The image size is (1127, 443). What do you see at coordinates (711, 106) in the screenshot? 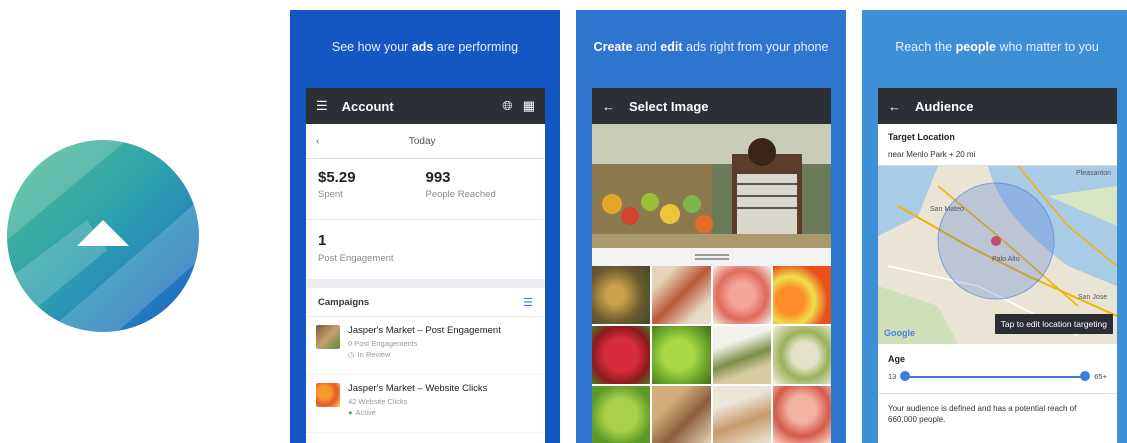
I see `app-bar: ← Select Image` at bounding box center [711, 106].